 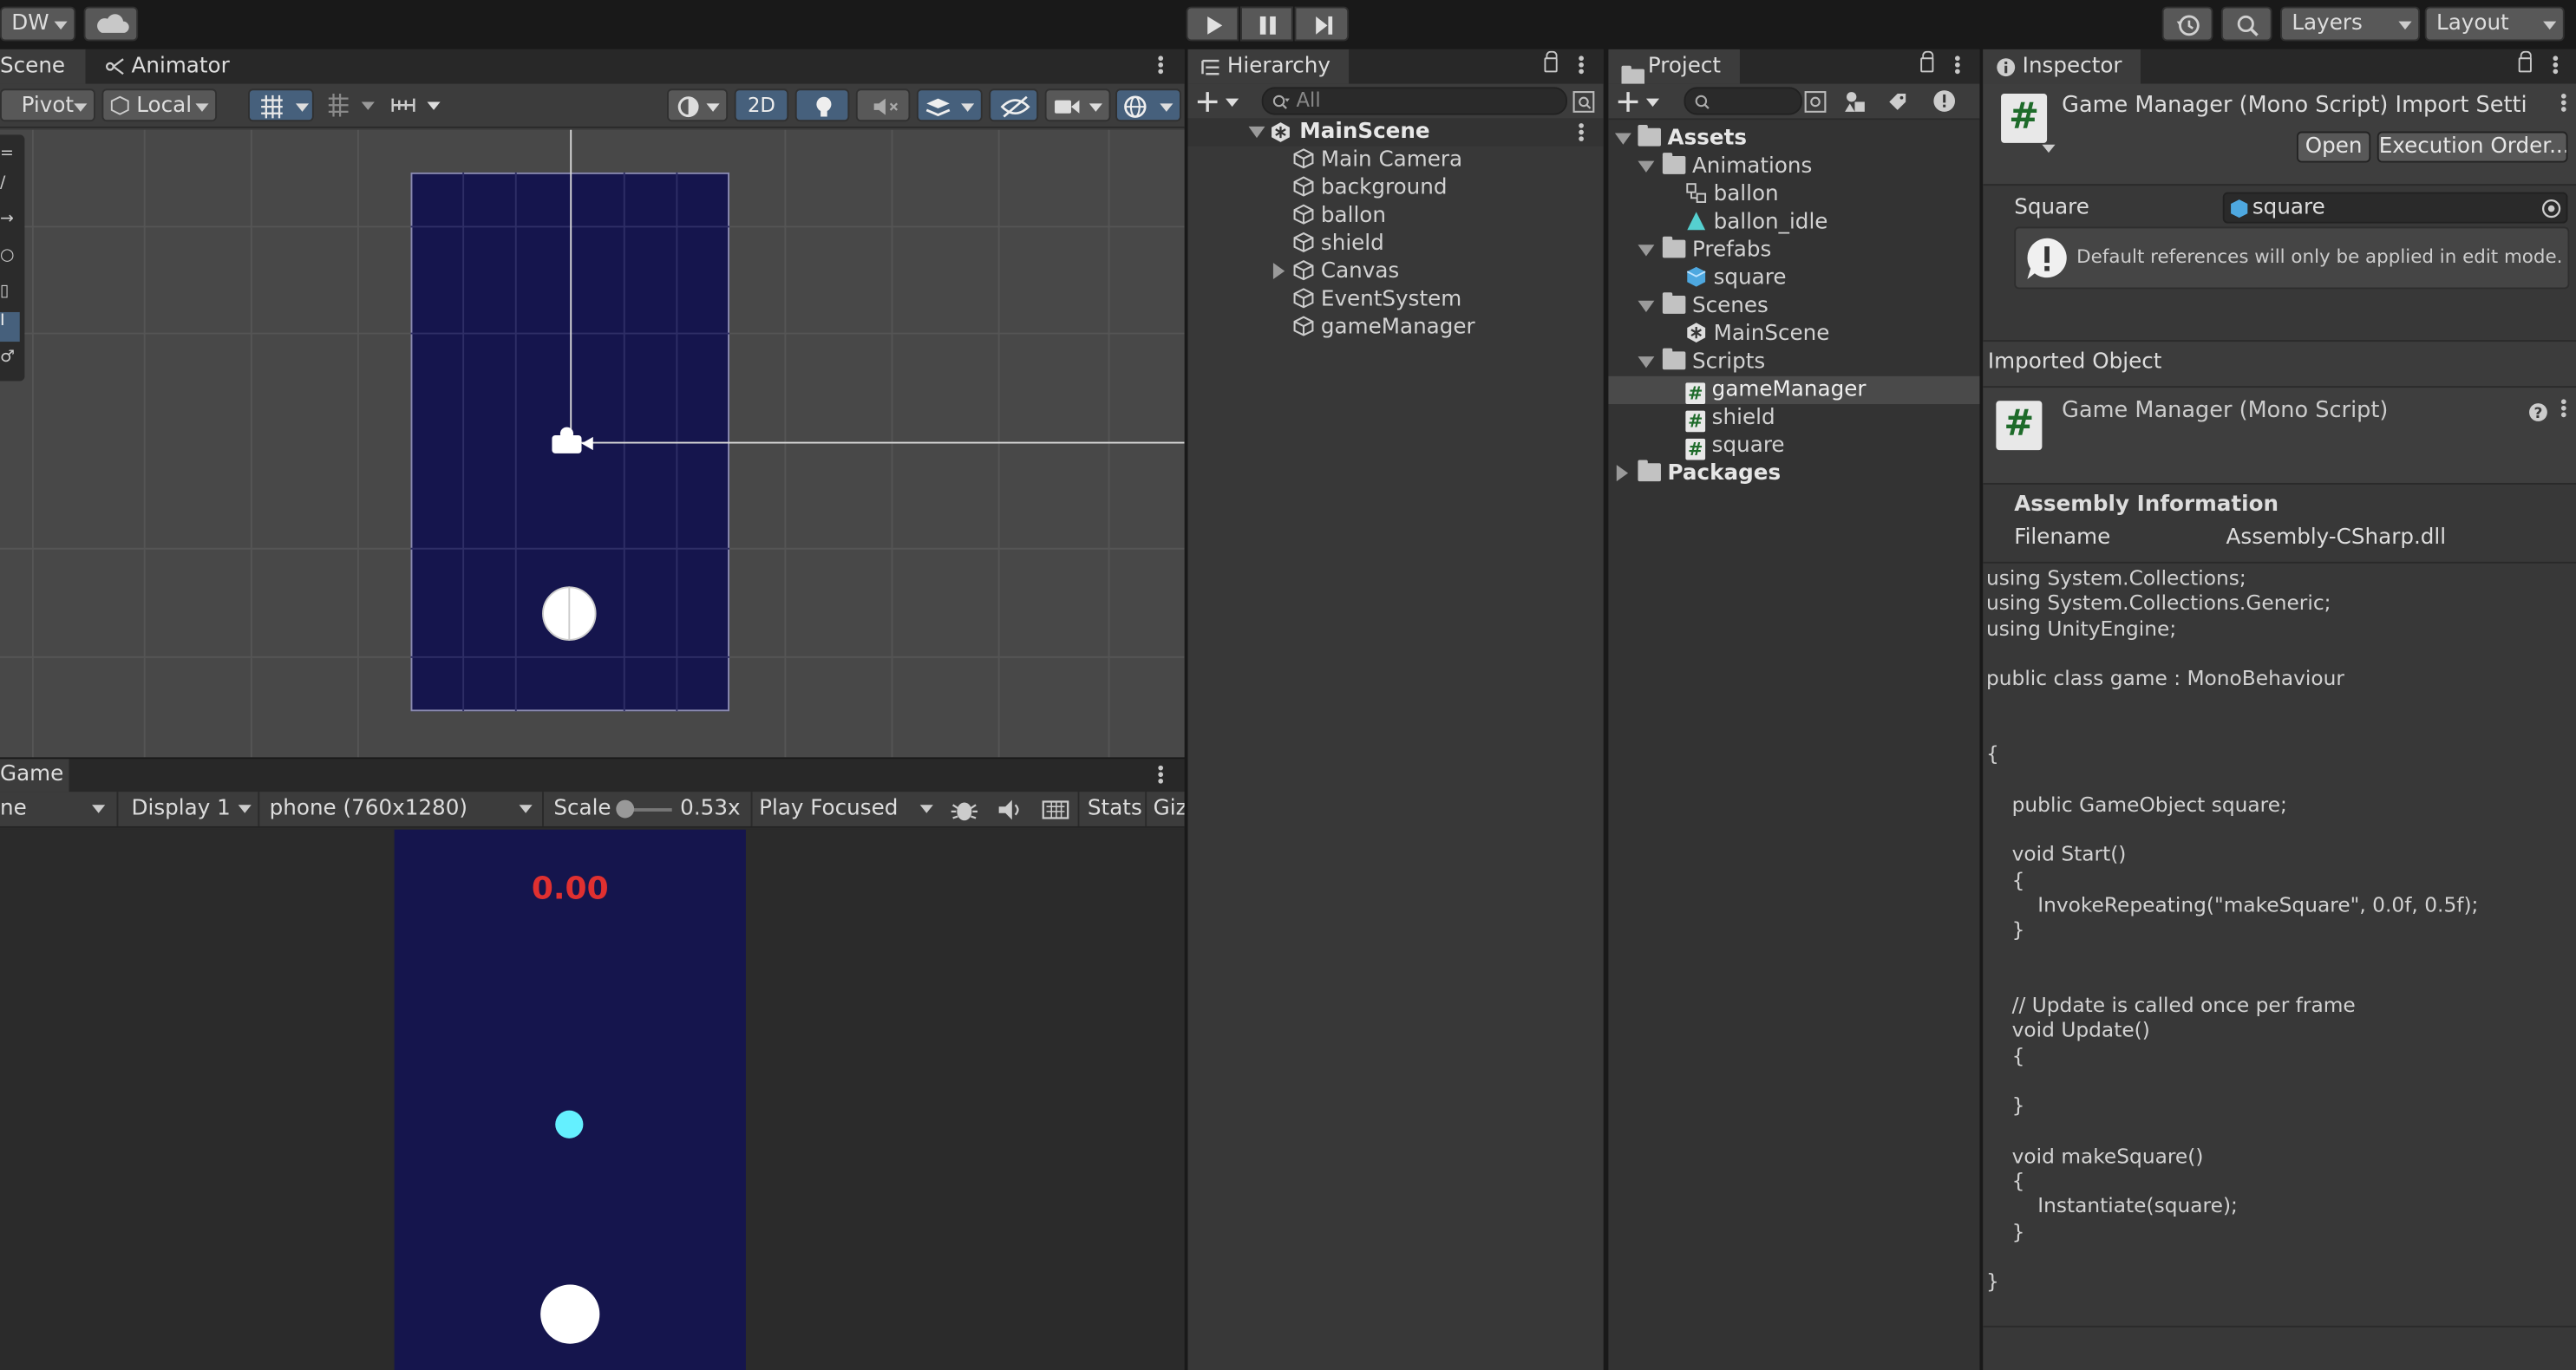 I want to click on gizmos-button, so click(x=1148, y=105).